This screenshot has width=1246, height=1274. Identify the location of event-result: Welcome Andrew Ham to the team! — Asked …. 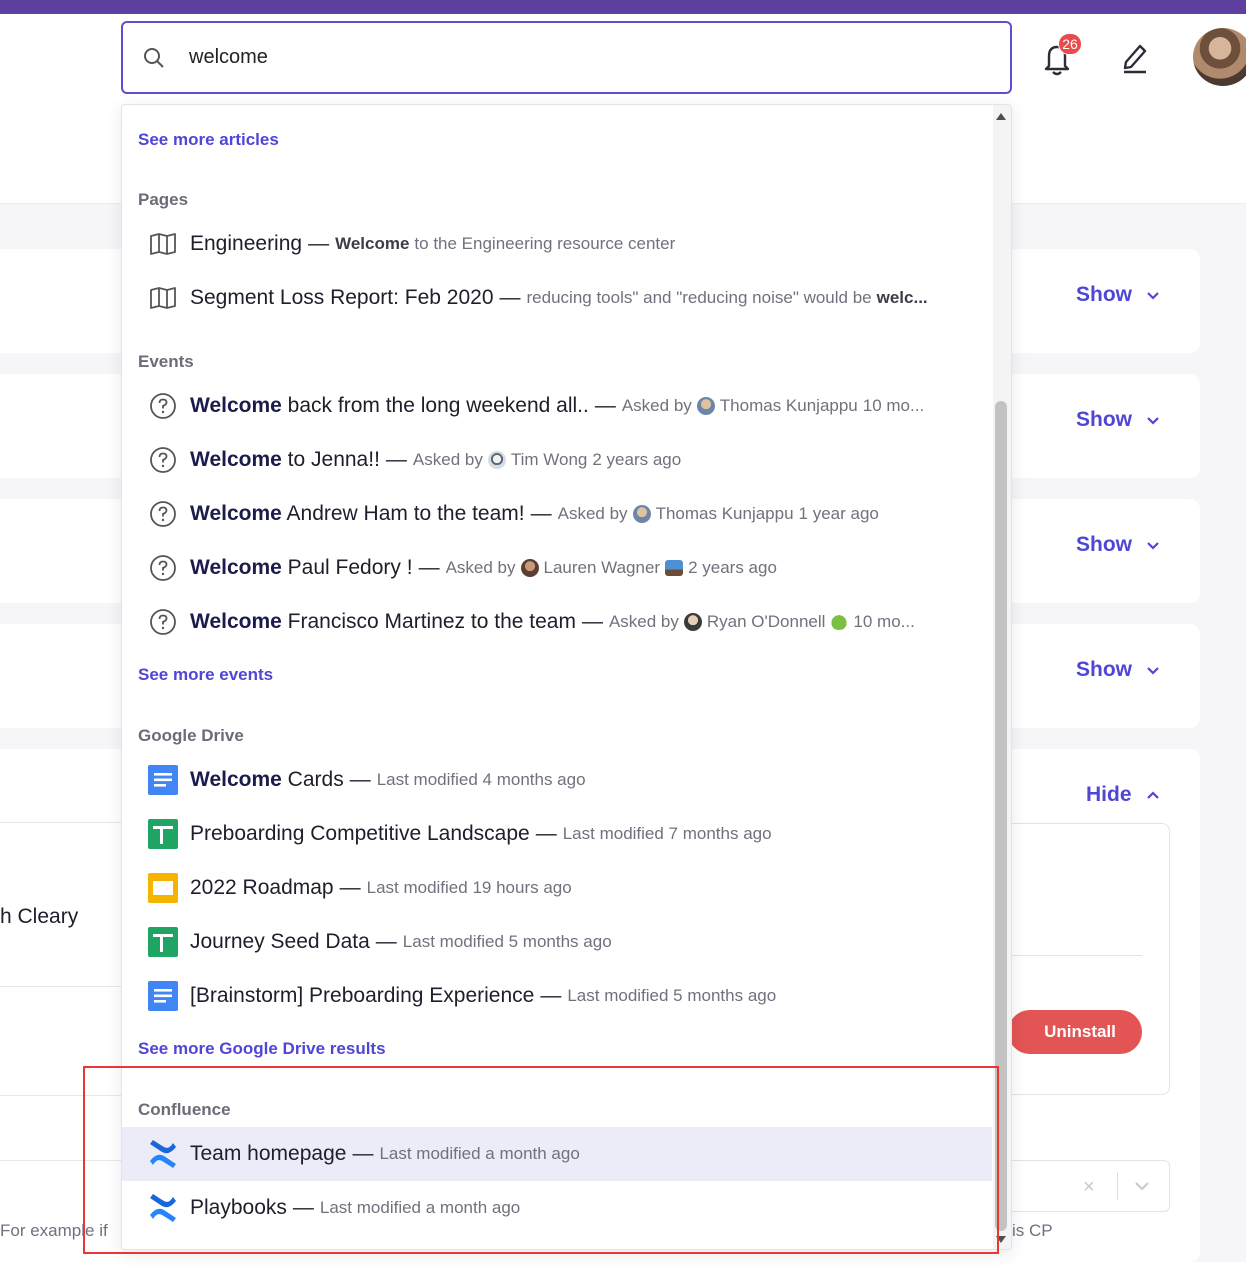
(557, 514).